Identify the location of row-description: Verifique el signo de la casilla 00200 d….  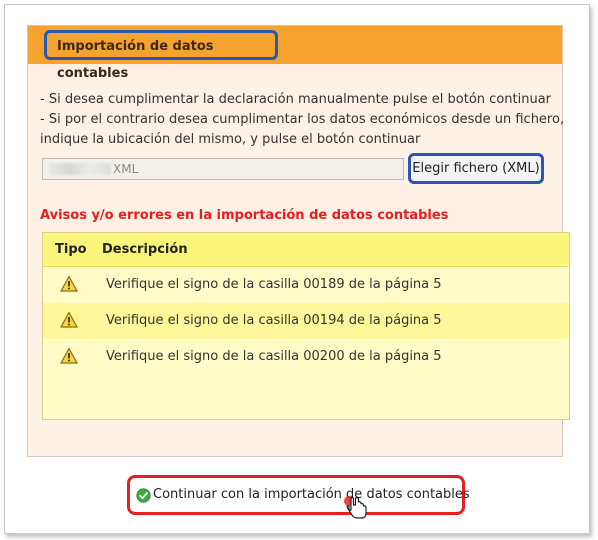
(274, 356).